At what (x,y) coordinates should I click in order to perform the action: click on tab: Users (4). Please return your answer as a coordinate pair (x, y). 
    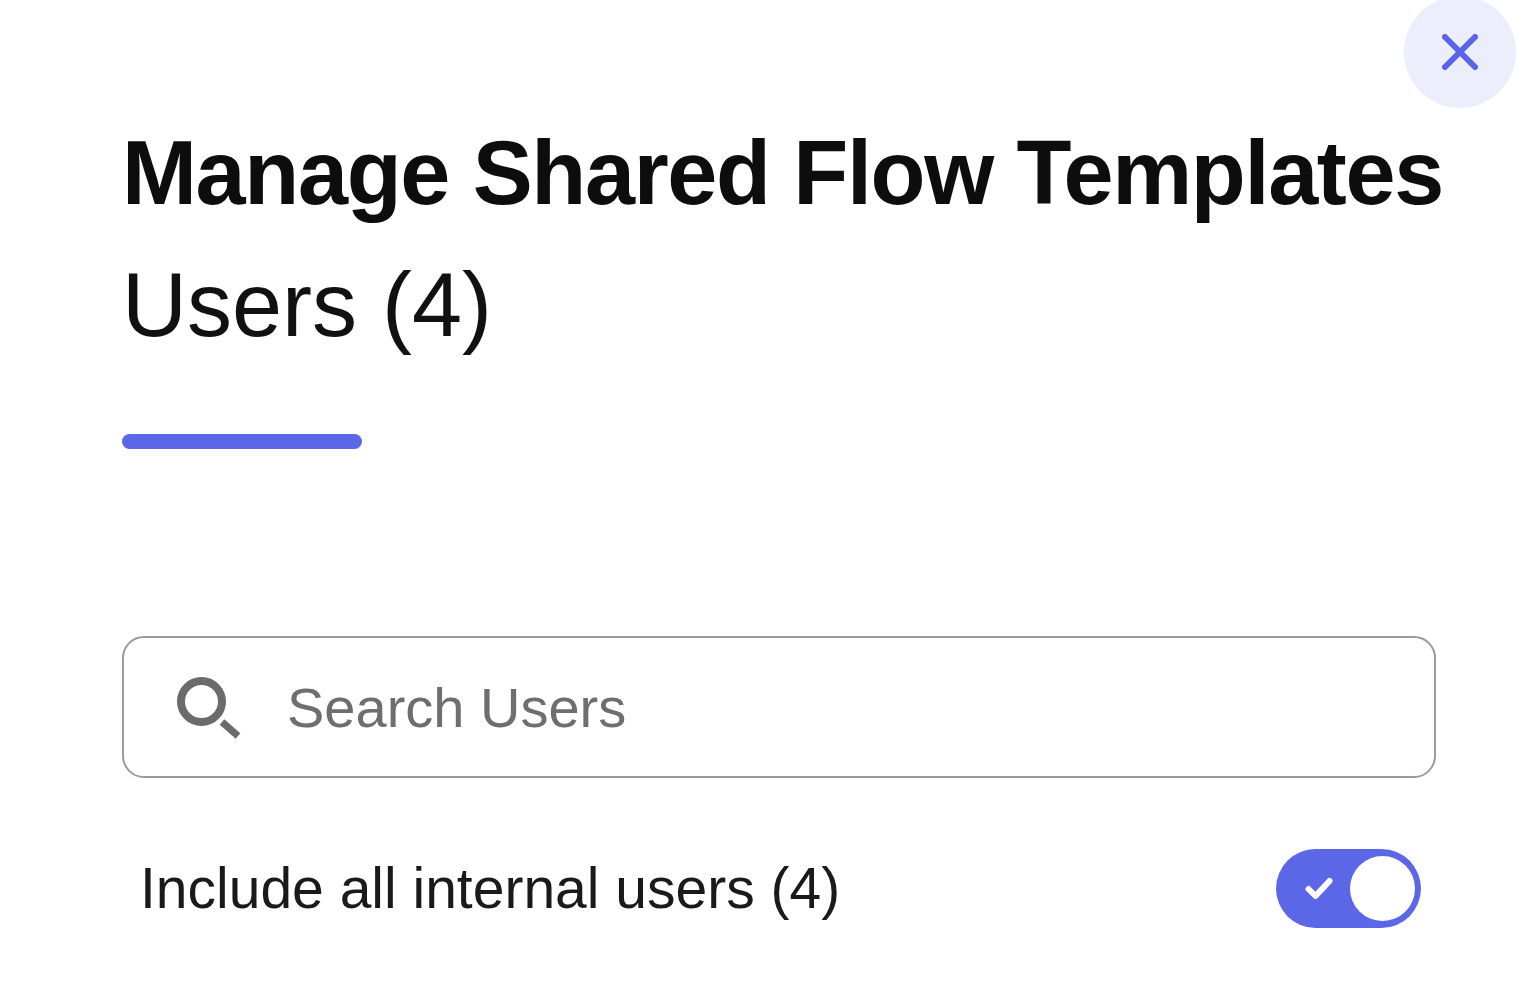
    Looking at the image, I should click on (307, 305).